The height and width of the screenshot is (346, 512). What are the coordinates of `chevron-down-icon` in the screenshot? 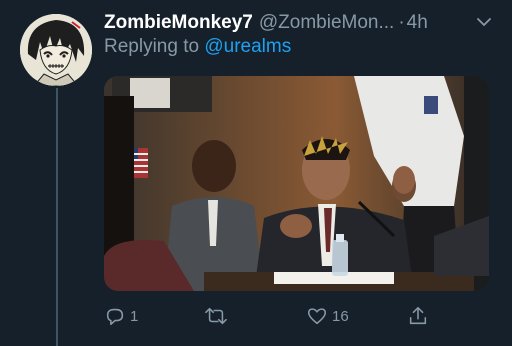 It's located at (484, 22).